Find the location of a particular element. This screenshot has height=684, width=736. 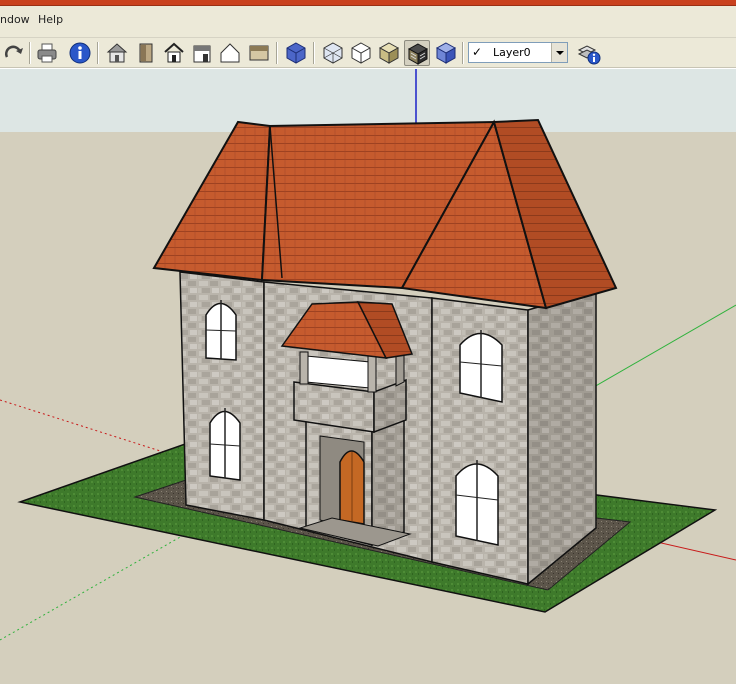

house-gable-icon is located at coordinates (230, 53).